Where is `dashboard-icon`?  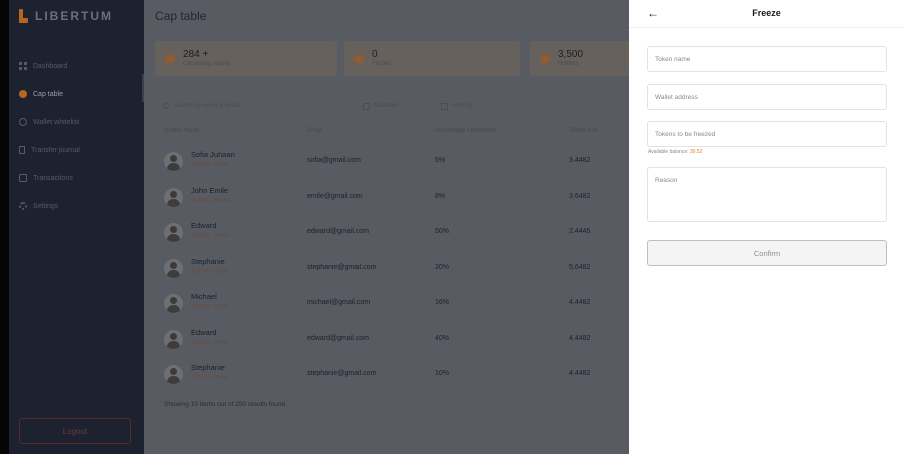 dashboard-icon is located at coordinates (23, 66).